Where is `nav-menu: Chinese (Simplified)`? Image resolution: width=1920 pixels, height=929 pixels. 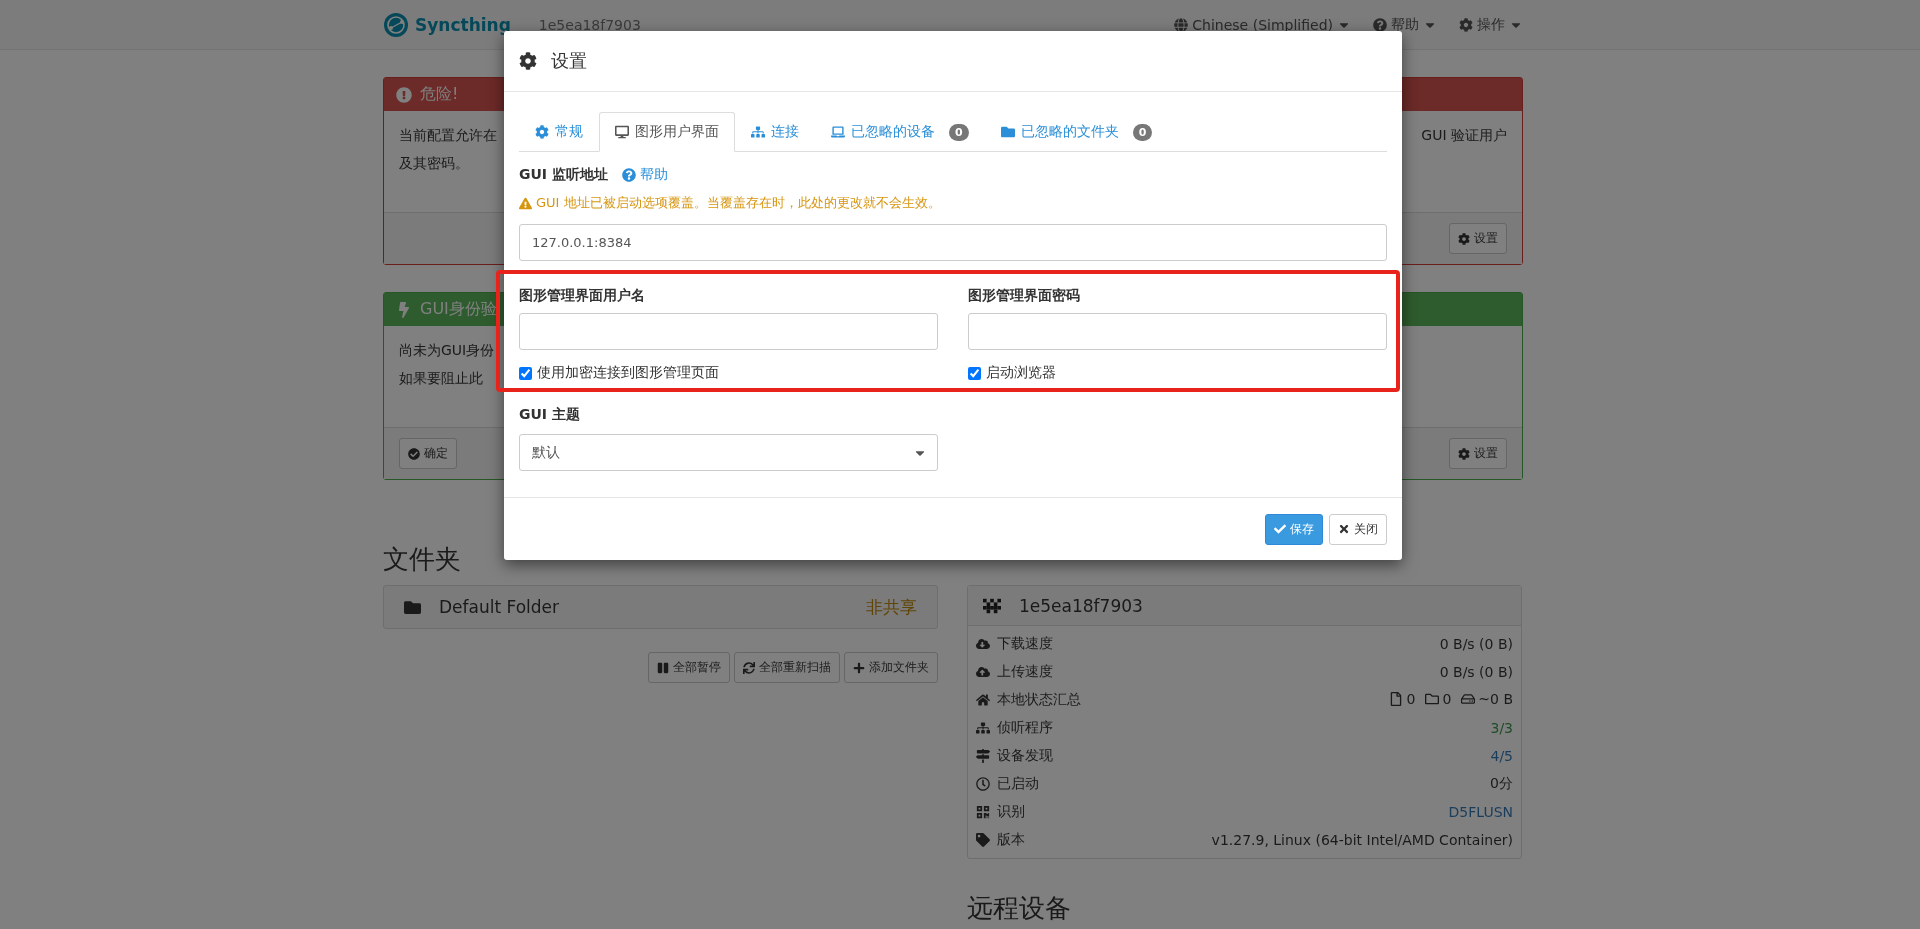
nav-menu: Chinese (Simplified) is located at coordinates (1262, 25).